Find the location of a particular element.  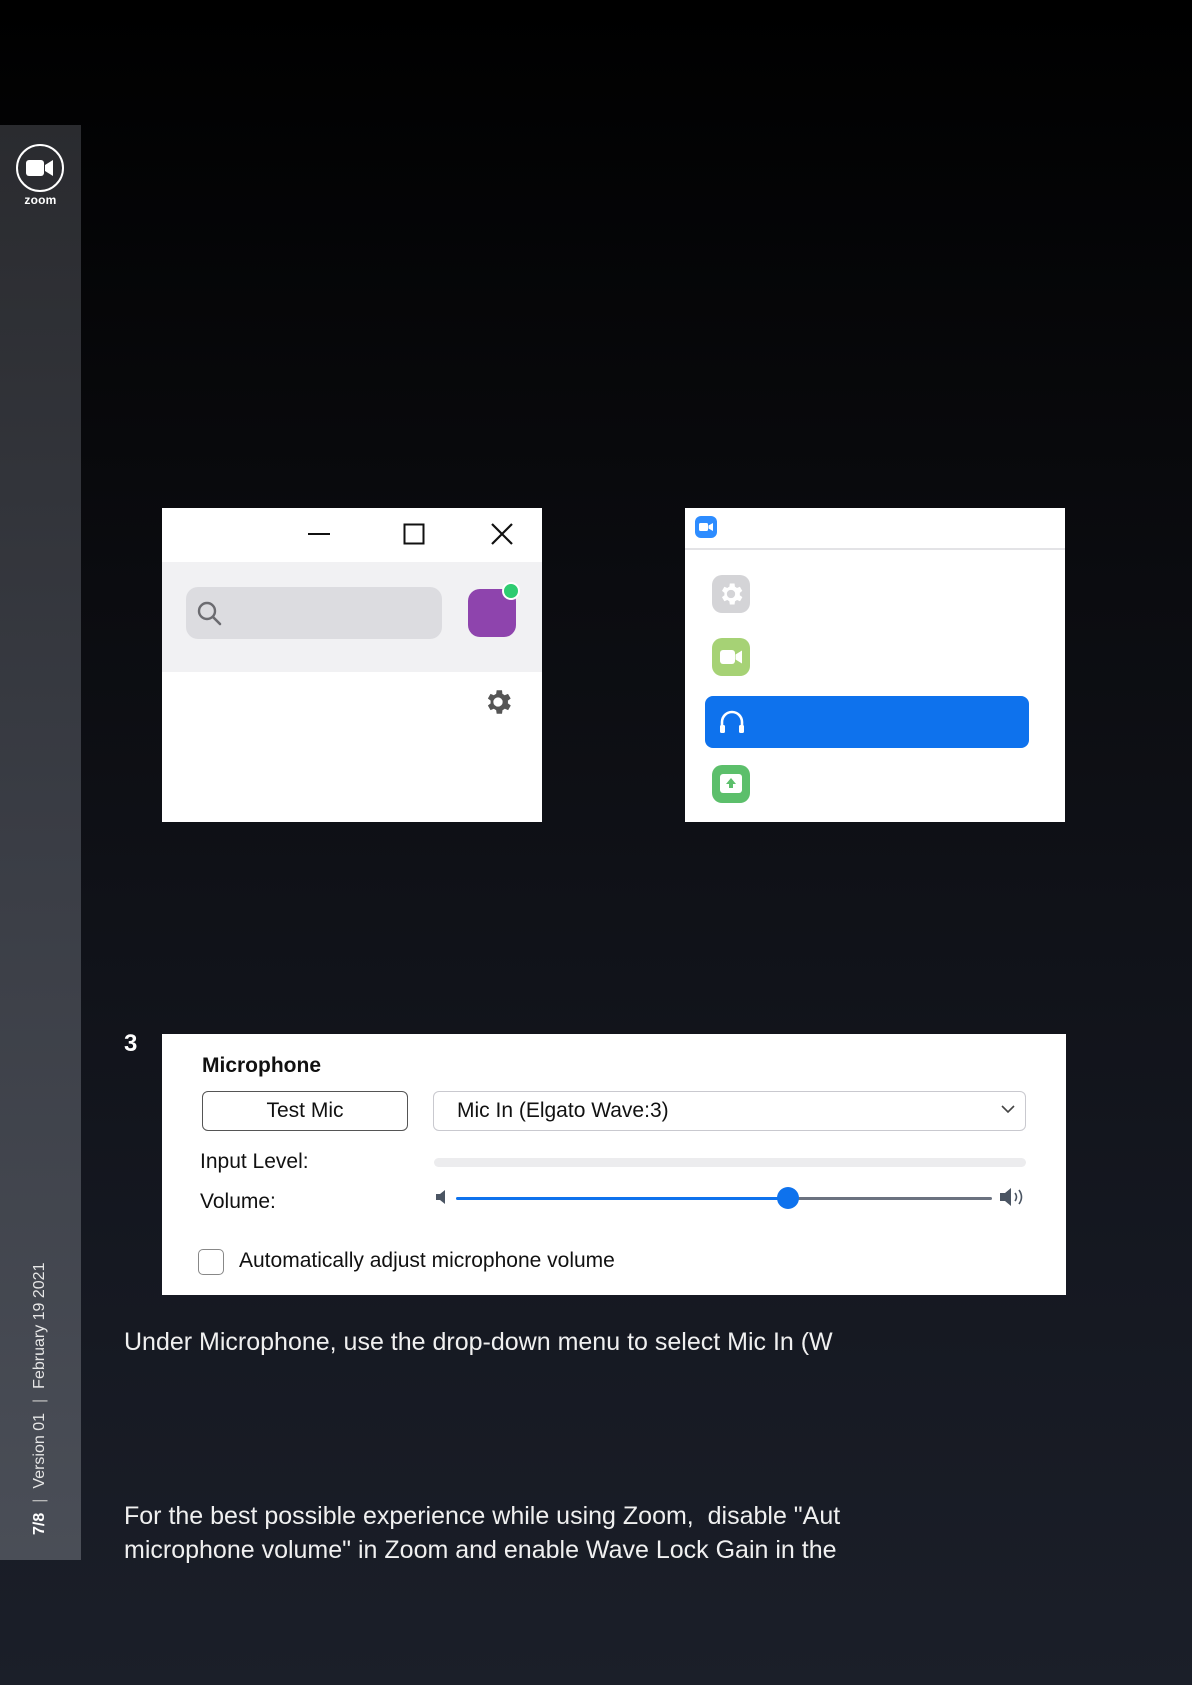

volume-slider-fill is located at coordinates (622, 1198).